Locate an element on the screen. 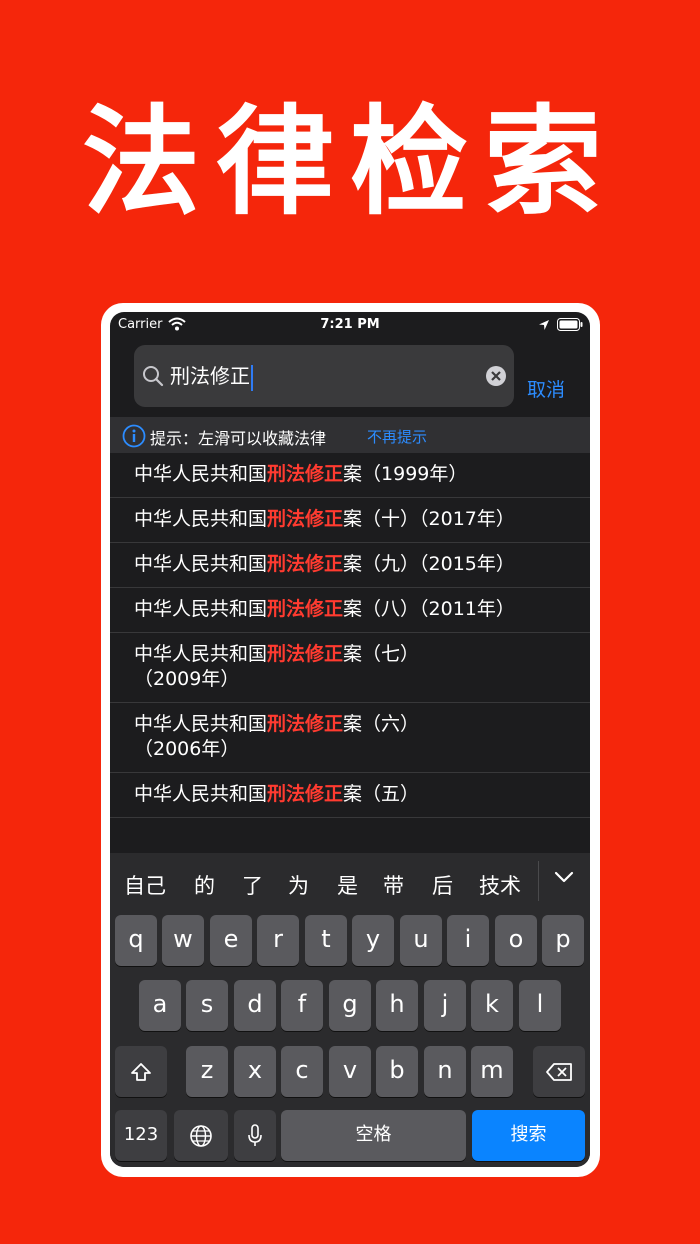 The height and width of the screenshot is (1244, 700). list-item: 中华人民共和国刑法修正案（六）（2006年） is located at coordinates (350, 738).